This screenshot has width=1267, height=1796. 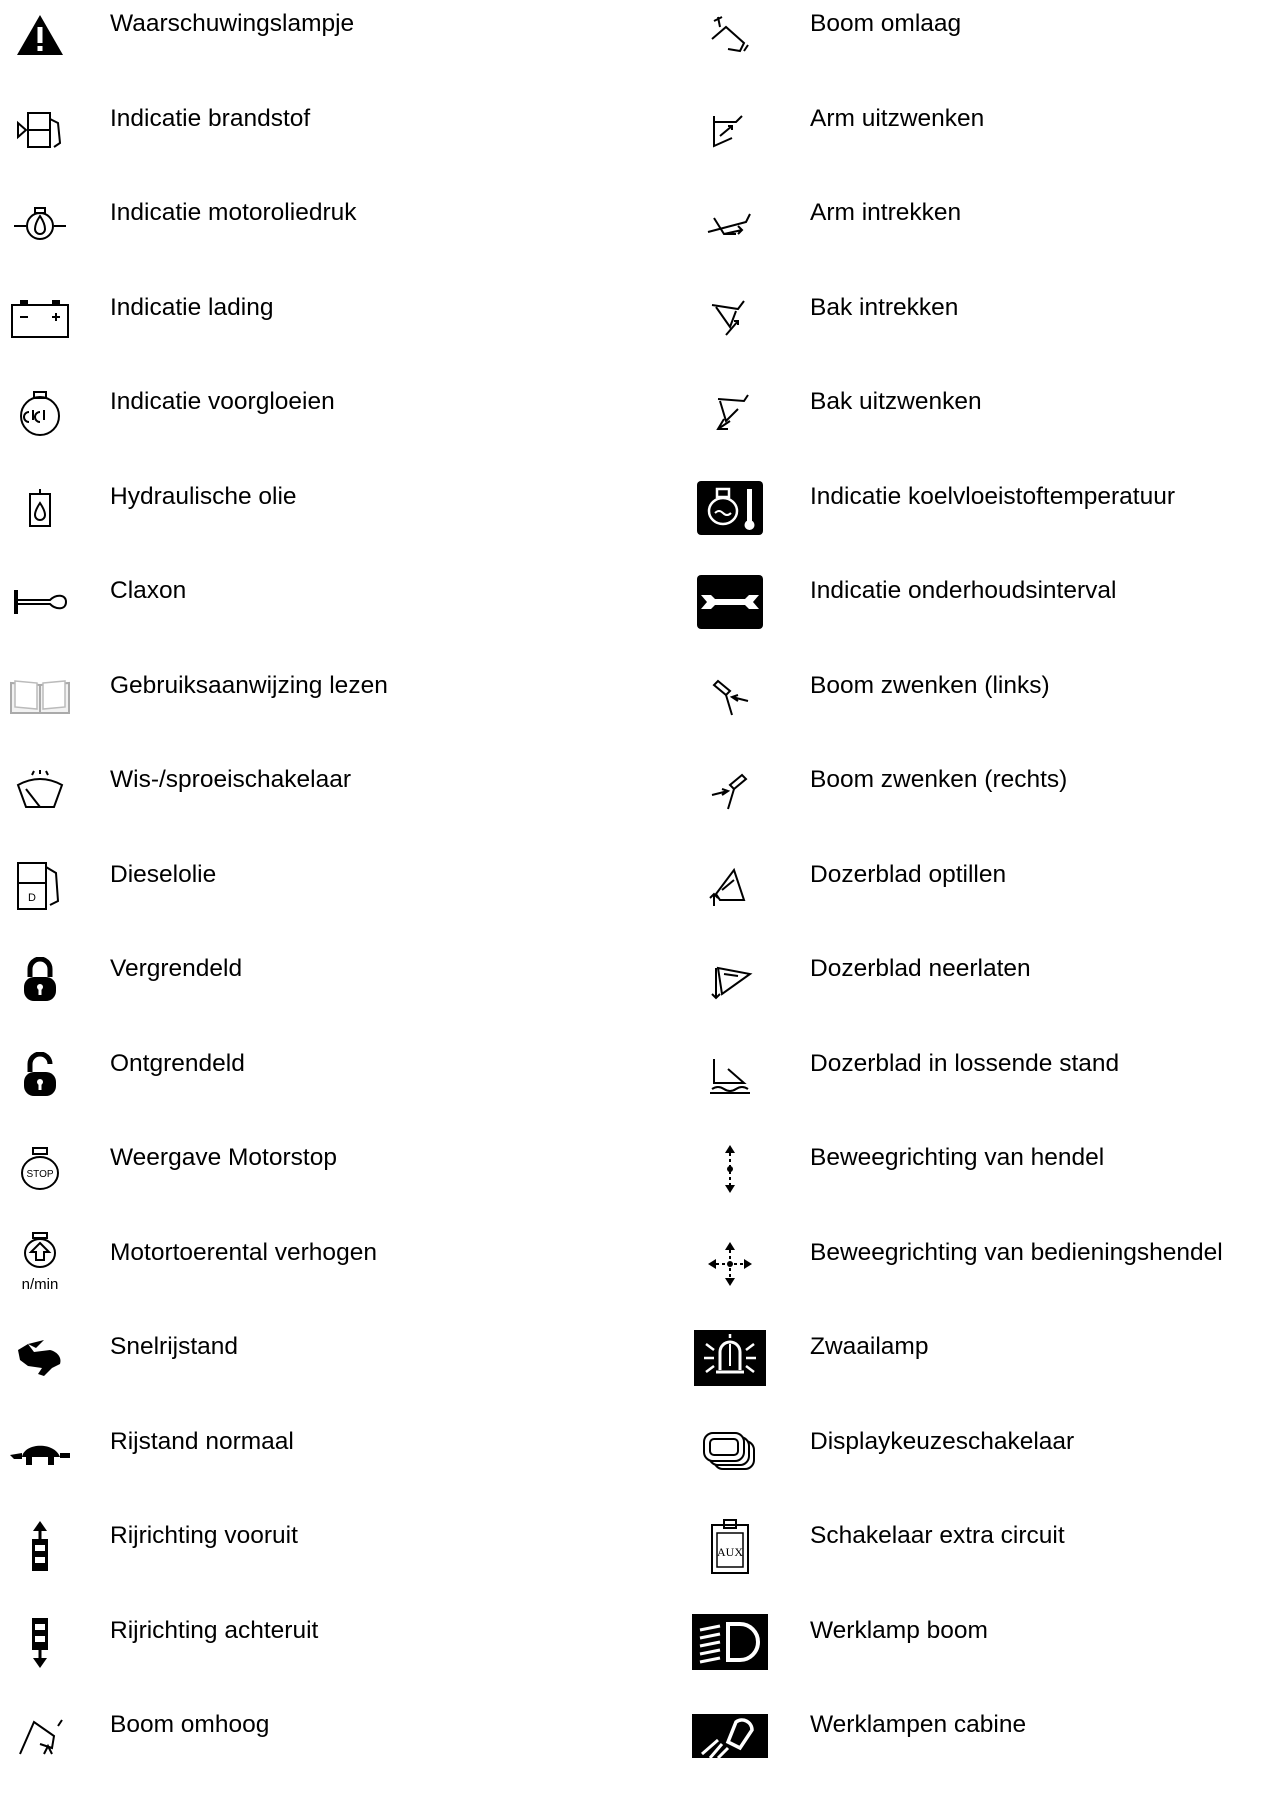 What do you see at coordinates (978, 1559) in the screenshot?
I see `symbol-row: AUX Schakelaar extra circuit` at bounding box center [978, 1559].